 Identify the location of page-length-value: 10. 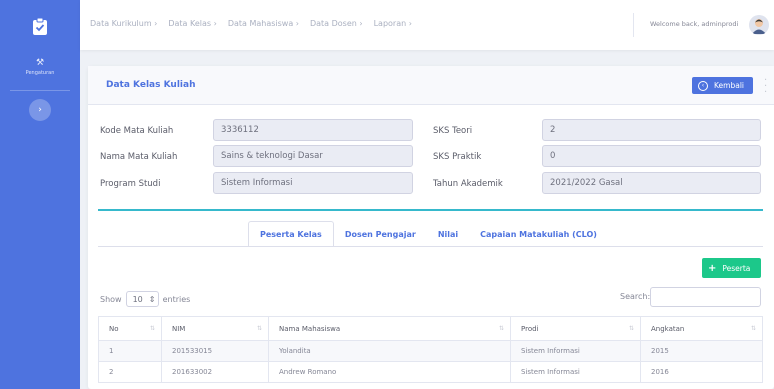
(137, 299).